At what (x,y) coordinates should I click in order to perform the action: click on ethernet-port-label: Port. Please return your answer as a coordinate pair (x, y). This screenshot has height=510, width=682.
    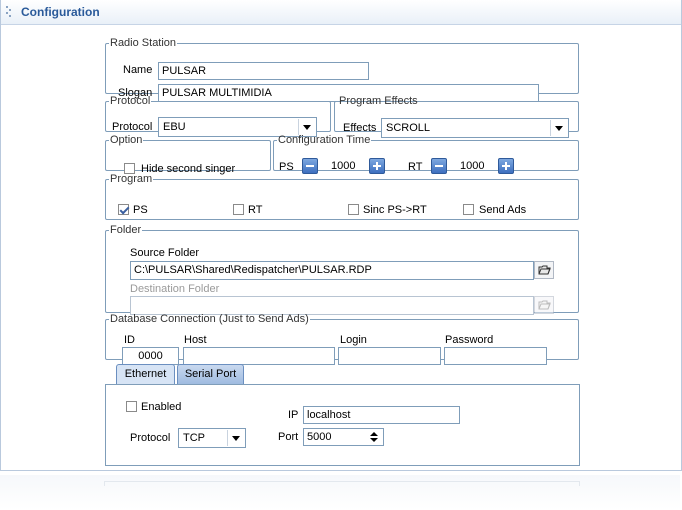
    Looking at the image, I should click on (288, 437).